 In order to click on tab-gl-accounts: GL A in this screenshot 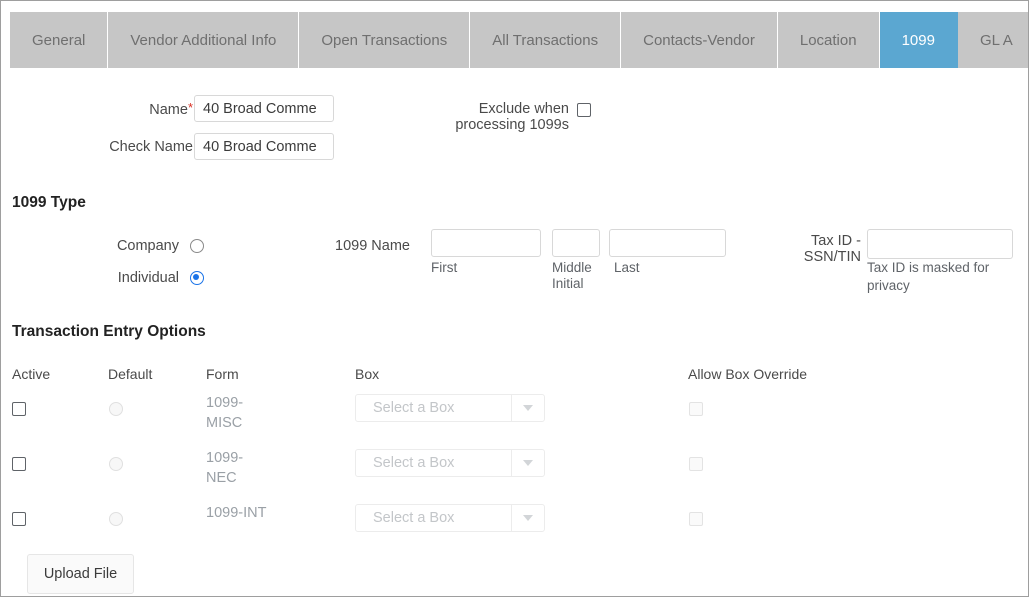, I will do `click(992, 40)`.